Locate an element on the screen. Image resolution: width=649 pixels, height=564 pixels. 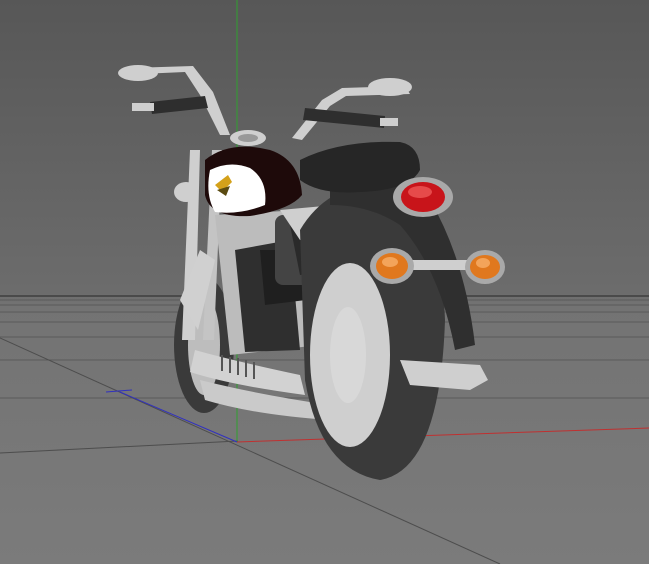
turn-signal-left is located at coordinates (392, 266).